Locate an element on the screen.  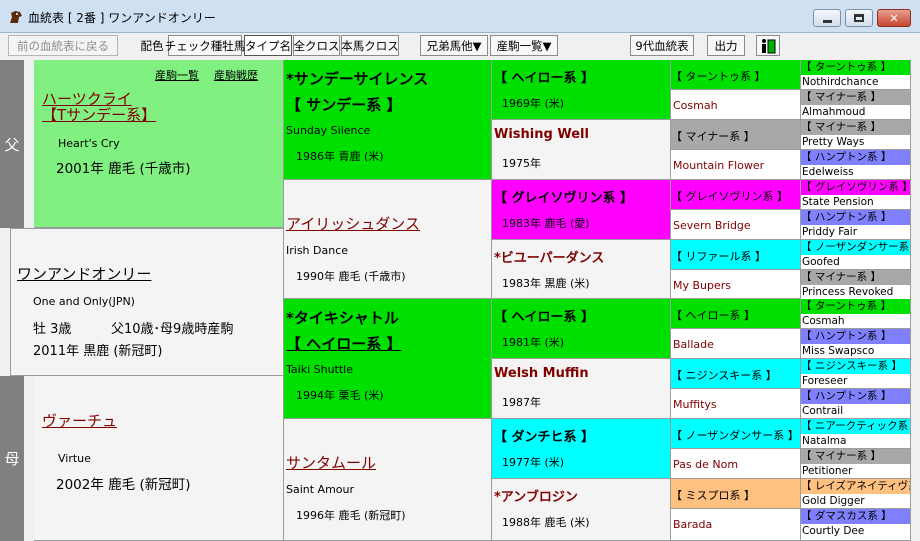
gen5-name: Miss Swapsco is located at coordinates (838, 351).